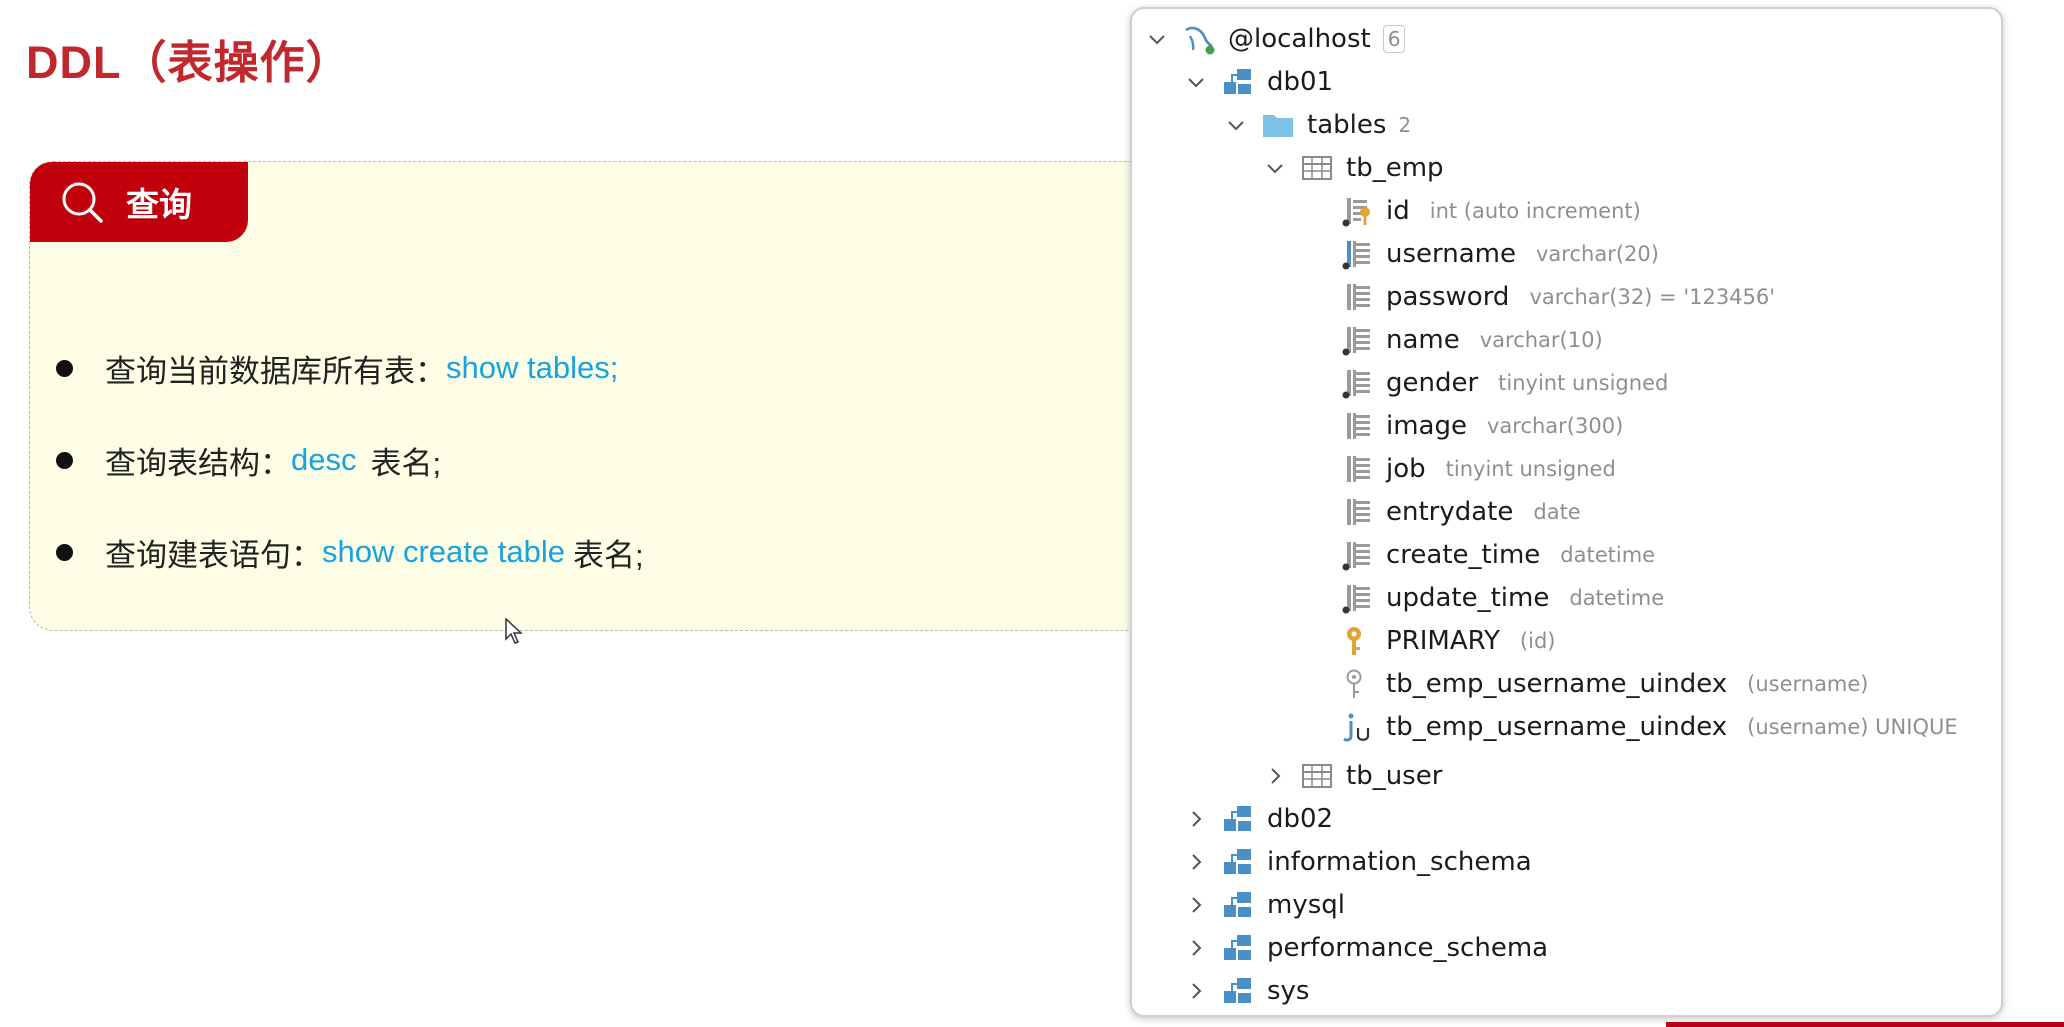 The height and width of the screenshot is (1027, 2064). I want to click on primary-key-icon, so click(1354, 640).